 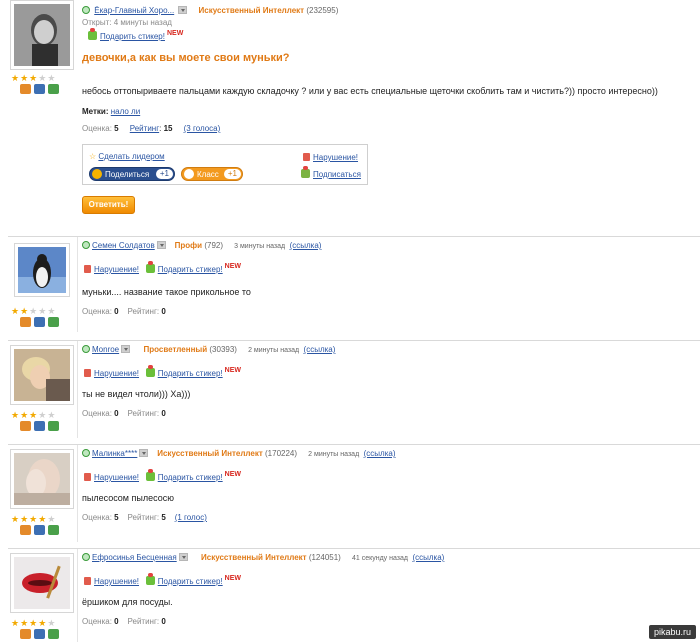 I want to click on share-icon, so click(x=97, y=174).